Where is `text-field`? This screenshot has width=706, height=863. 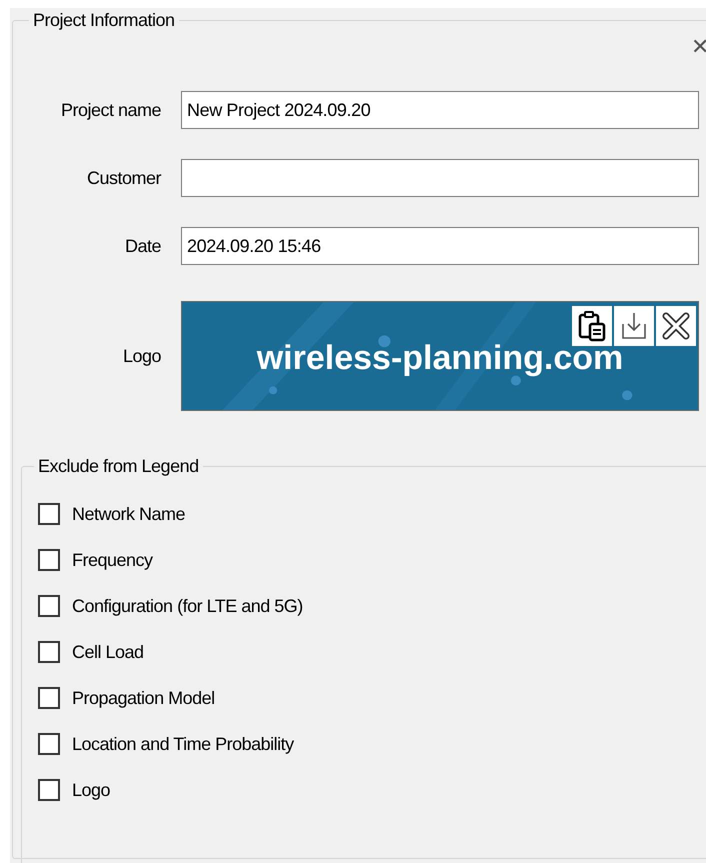 text-field is located at coordinates (440, 178).